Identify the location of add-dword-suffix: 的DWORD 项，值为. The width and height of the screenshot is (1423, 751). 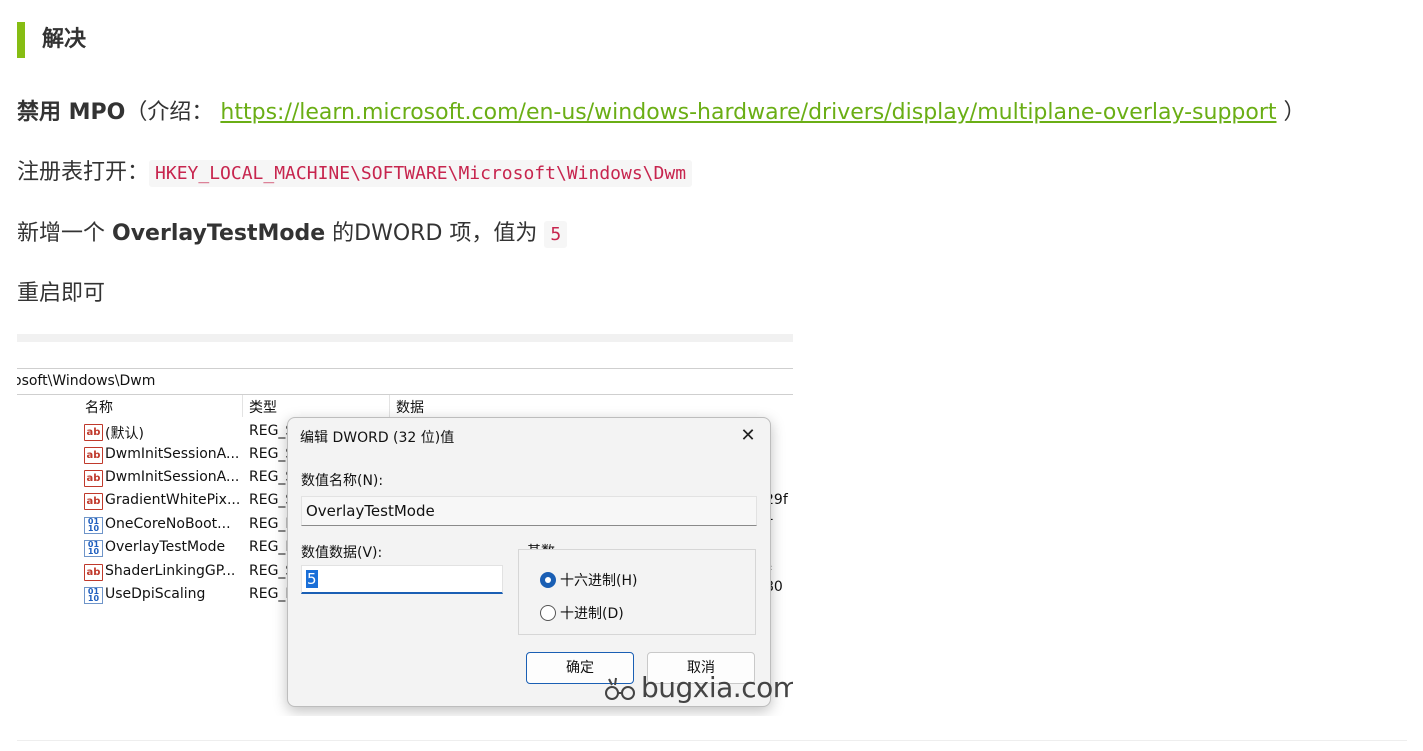
(431, 233).